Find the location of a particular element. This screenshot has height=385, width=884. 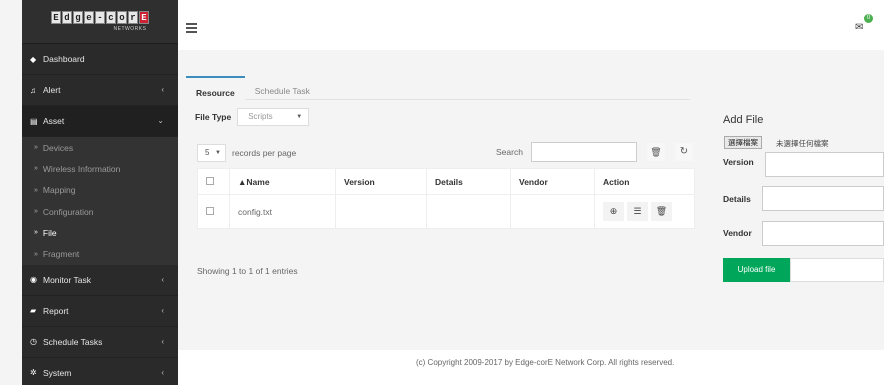

notification-badge: 0 is located at coordinates (868, 18).